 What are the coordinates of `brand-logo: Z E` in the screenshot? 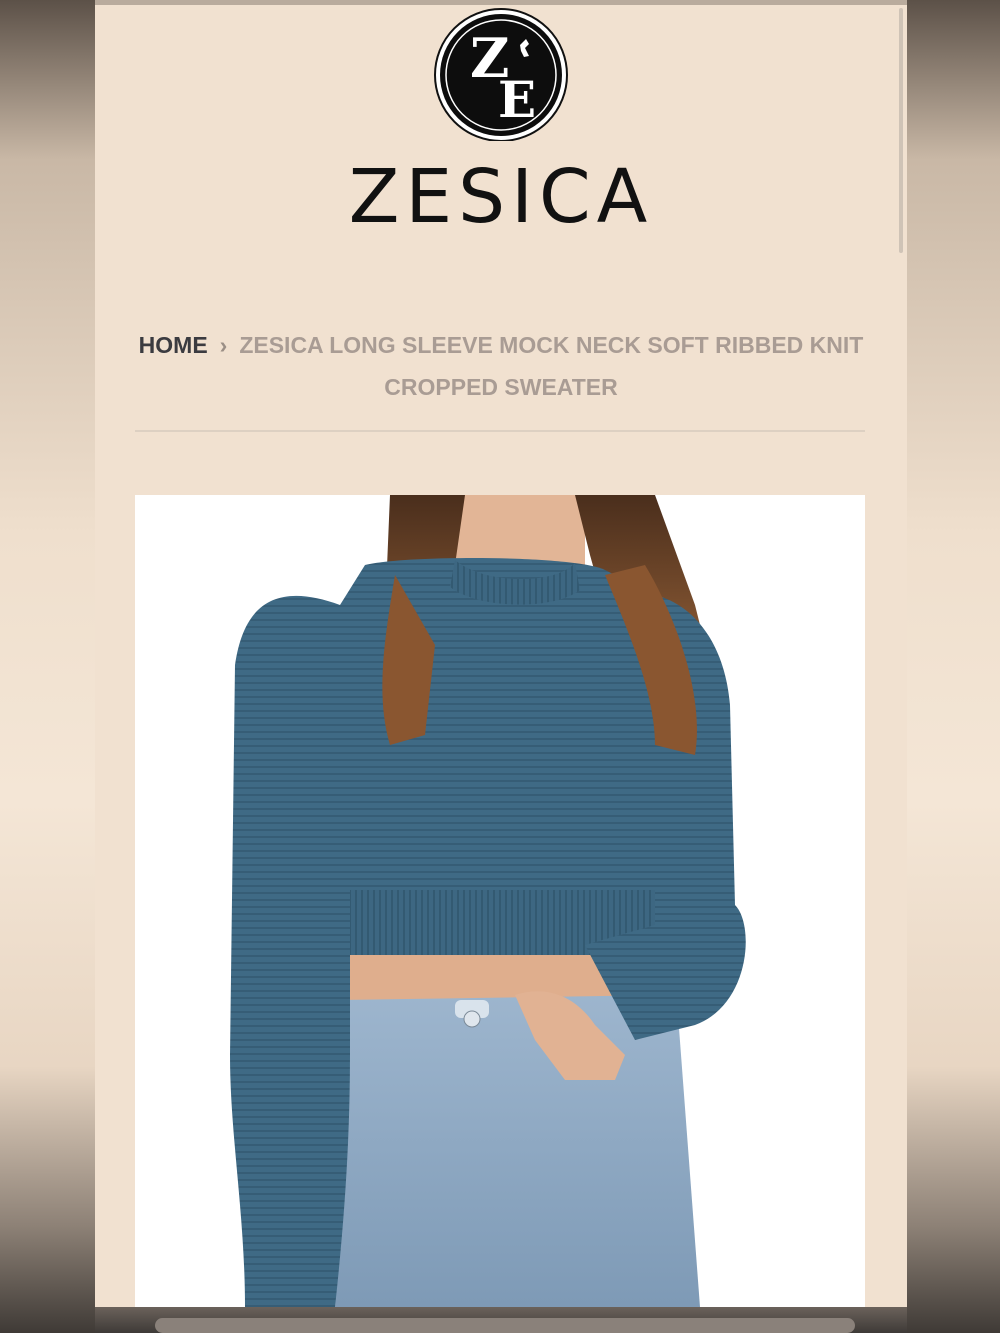 It's located at (501, 73).